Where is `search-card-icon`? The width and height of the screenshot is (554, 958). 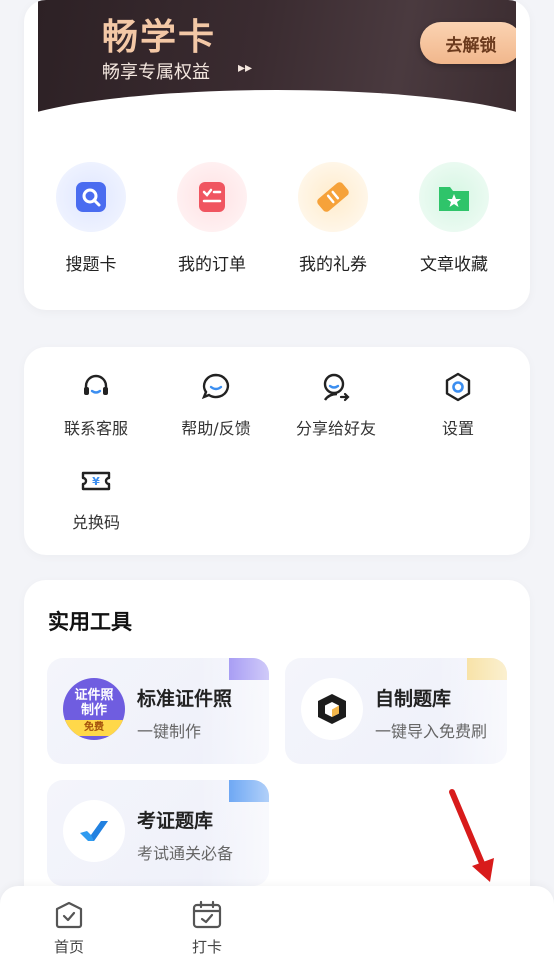
search-card-icon is located at coordinates (91, 197).